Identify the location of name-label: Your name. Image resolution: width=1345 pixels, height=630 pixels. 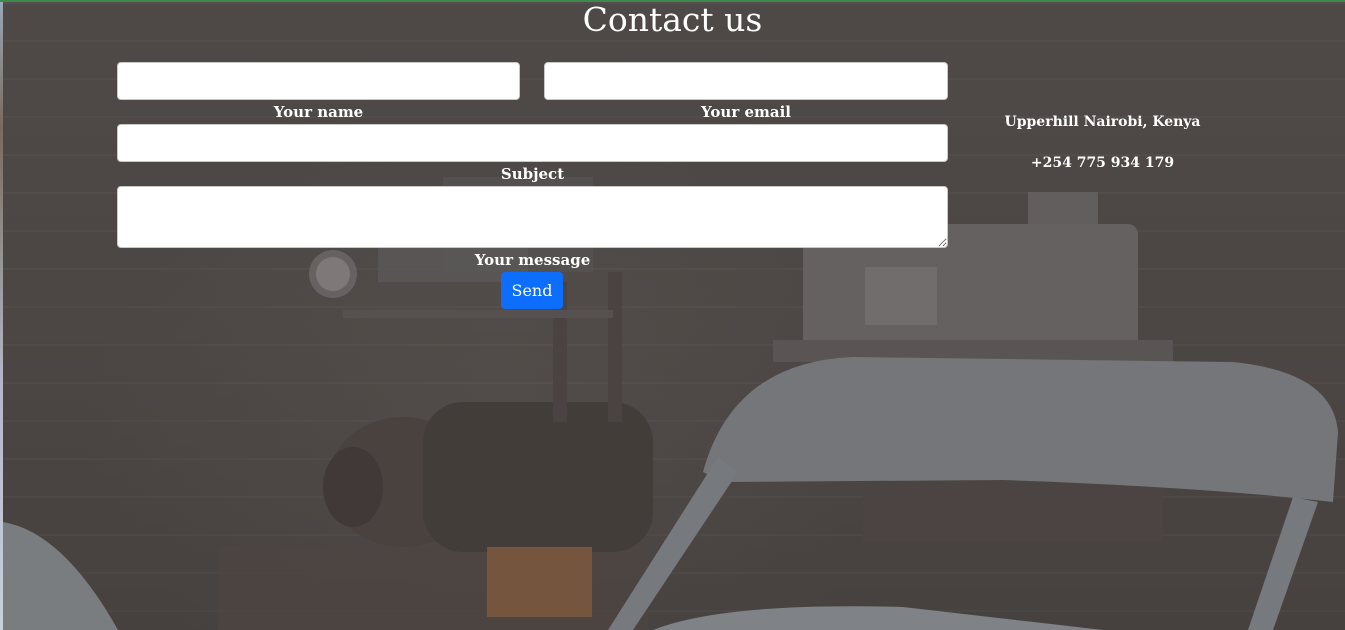
(318, 112).